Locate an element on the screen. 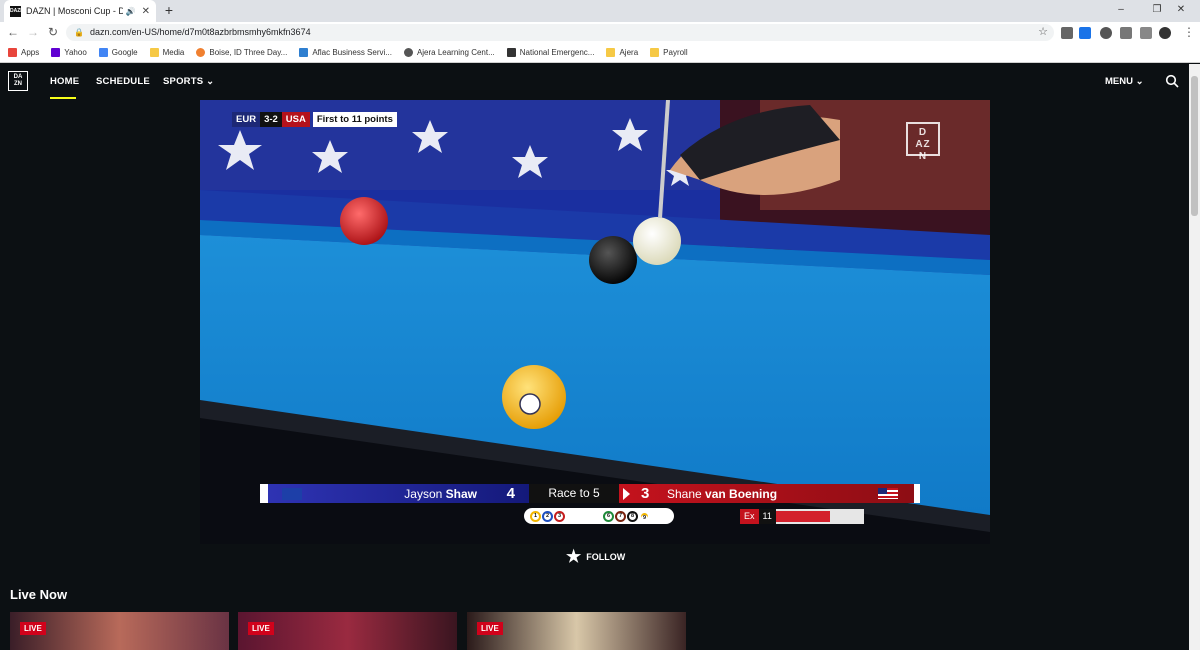  close-tab-icon: ✕ is located at coordinates (146, 11).